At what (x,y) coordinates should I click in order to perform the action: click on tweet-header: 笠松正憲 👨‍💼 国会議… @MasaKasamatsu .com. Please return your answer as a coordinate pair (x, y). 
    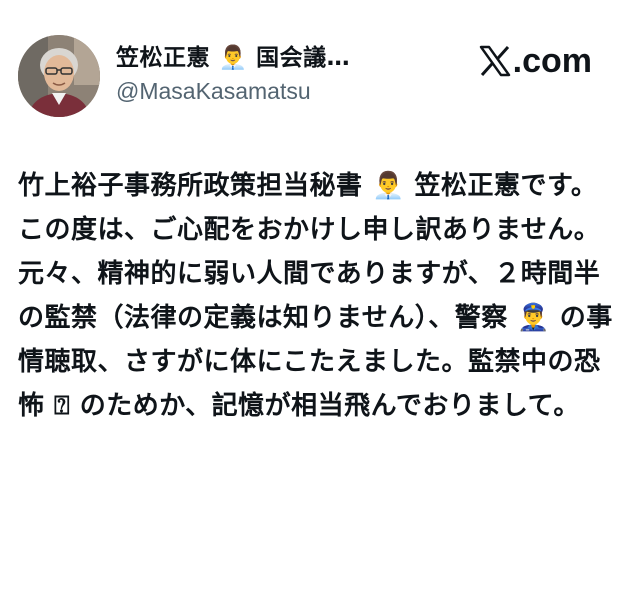
    Looking at the image, I should click on (320, 77).